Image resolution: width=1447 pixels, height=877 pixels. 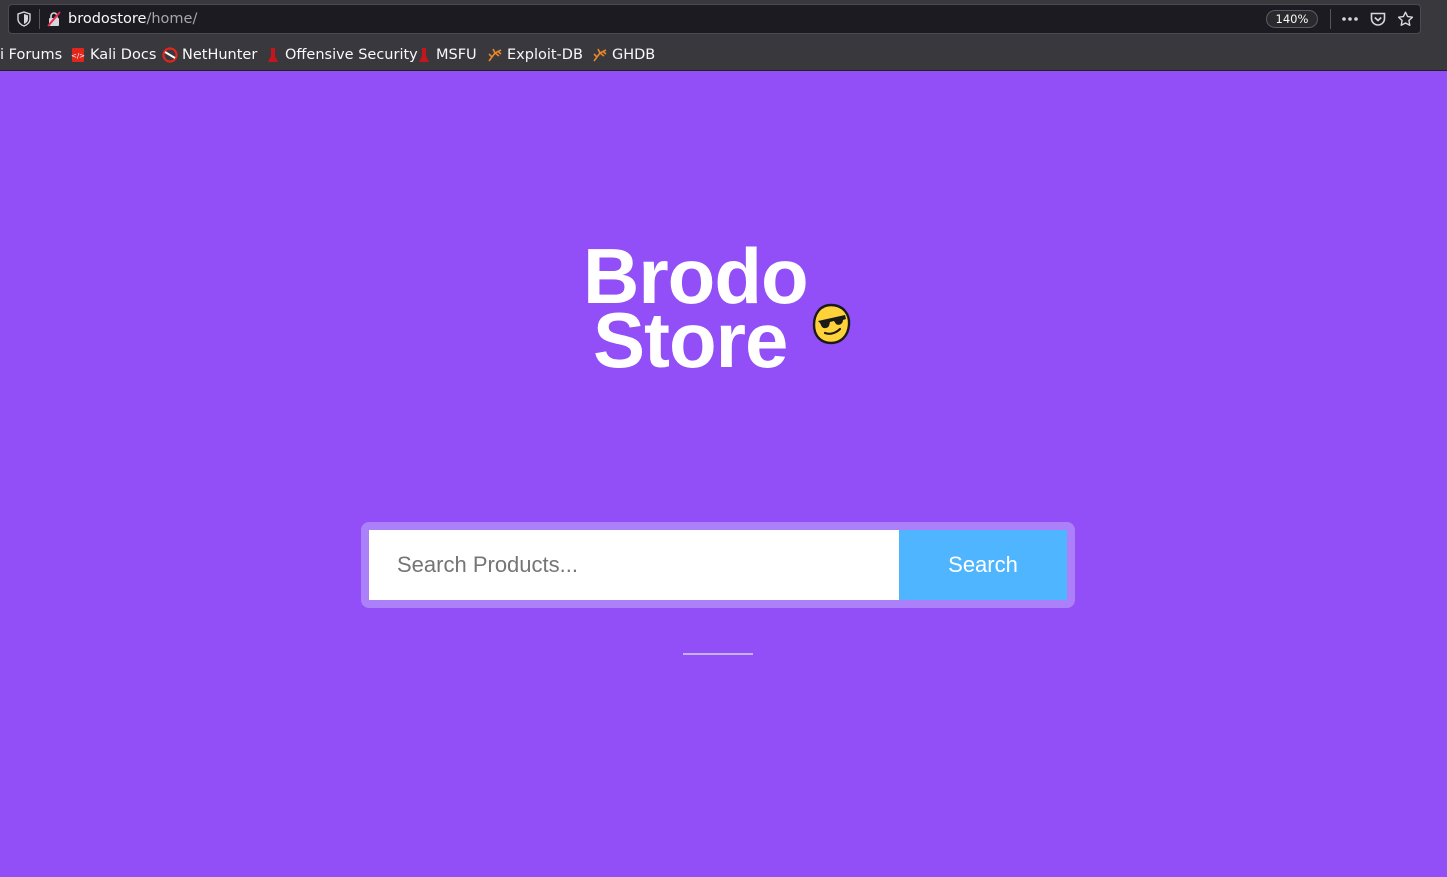 I want to click on product-search-form: Search, so click(x=718, y=565).